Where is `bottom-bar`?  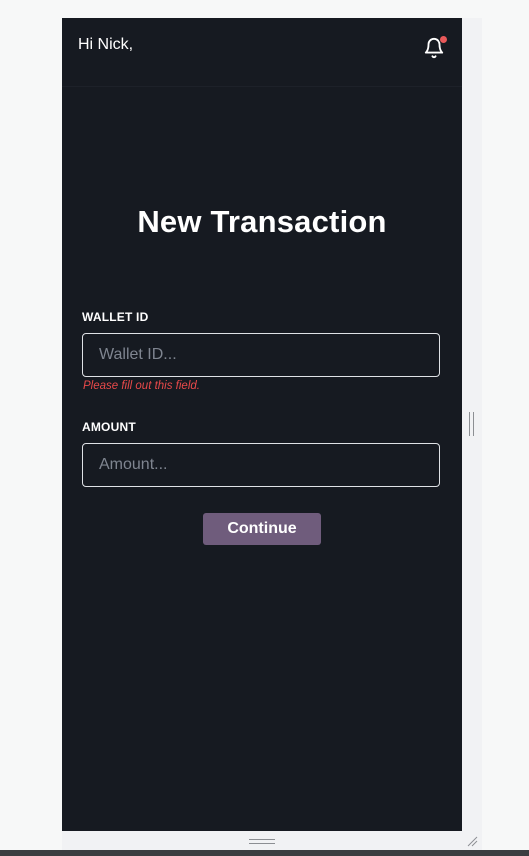 bottom-bar is located at coordinates (264, 853).